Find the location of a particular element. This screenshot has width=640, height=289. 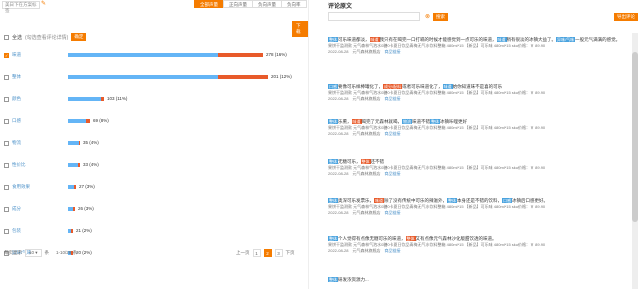

review-fragment: 喝完了元森林就喝， is located at coordinates (382, 121).